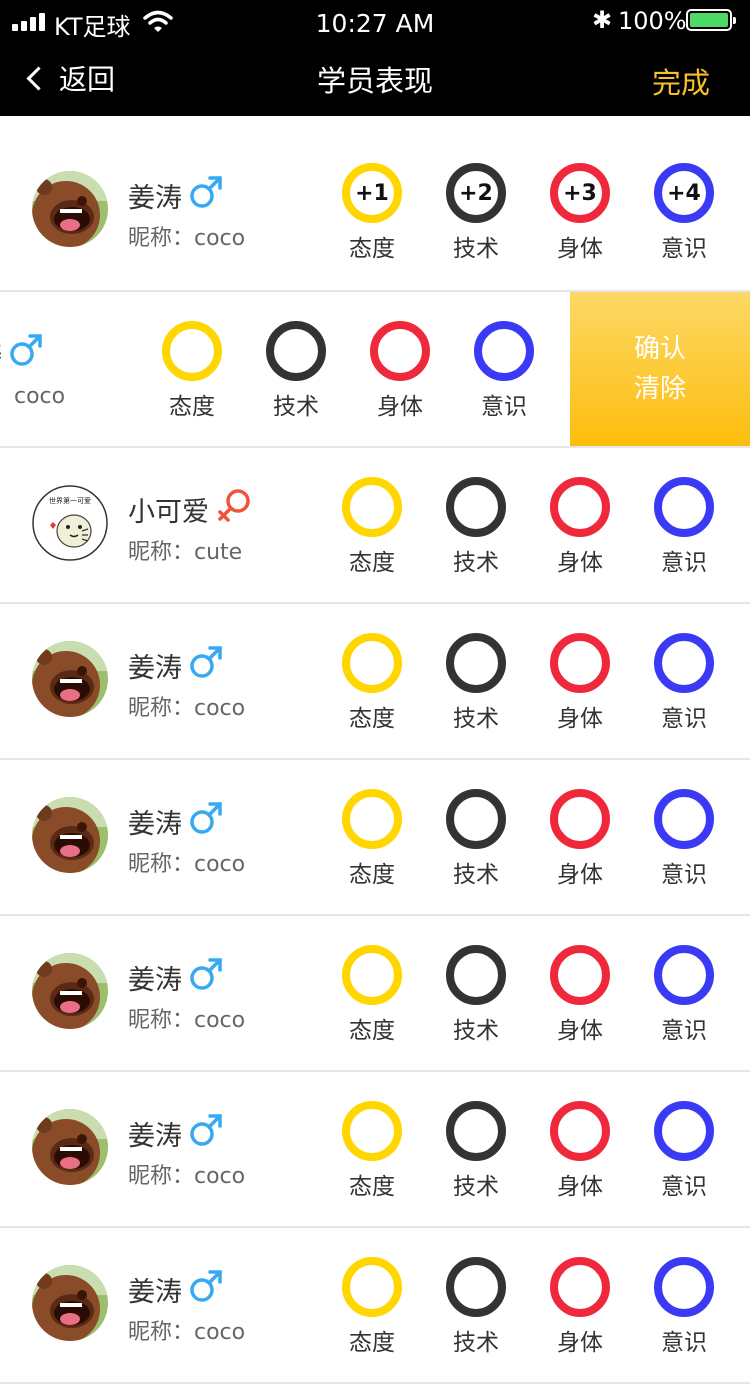 Image resolution: width=750 pixels, height=1384 pixels. I want to click on avatar, so click(70, 1303).